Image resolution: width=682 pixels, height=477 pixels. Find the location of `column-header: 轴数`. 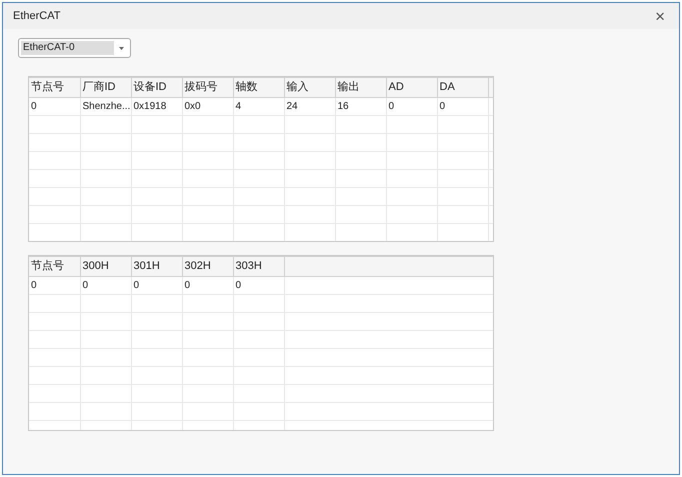

column-header: 轴数 is located at coordinates (258, 88).